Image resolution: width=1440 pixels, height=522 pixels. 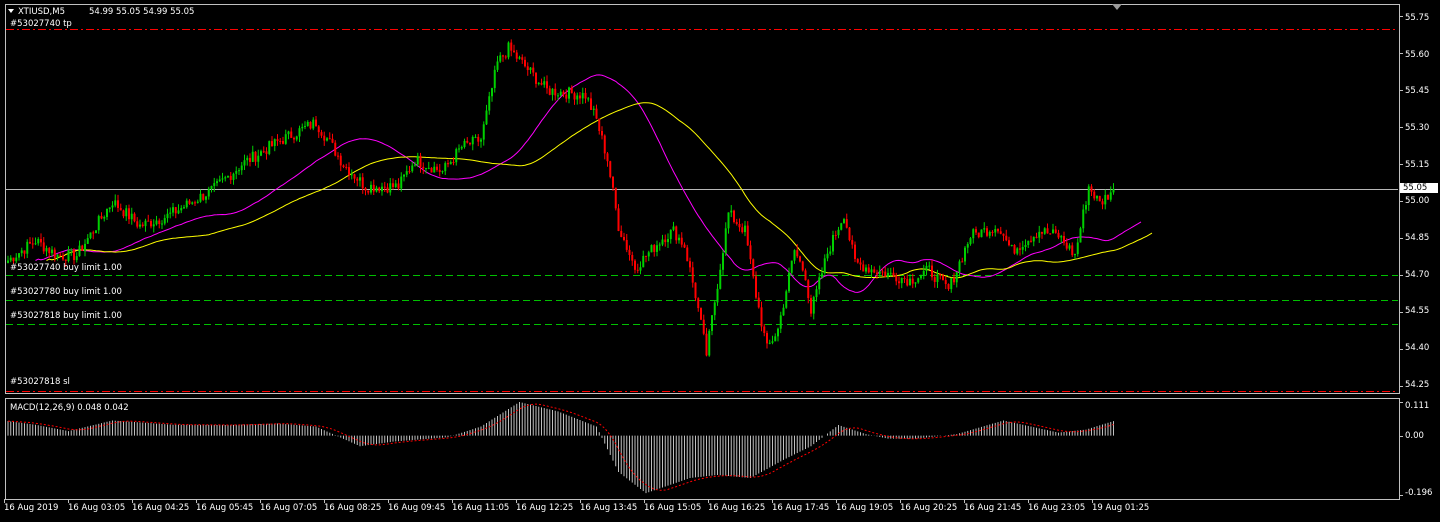 What do you see at coordinates (1419, 188) in the screenshot?
I see `current-price-tag: 55.05` at bounding box center [1419, 188].